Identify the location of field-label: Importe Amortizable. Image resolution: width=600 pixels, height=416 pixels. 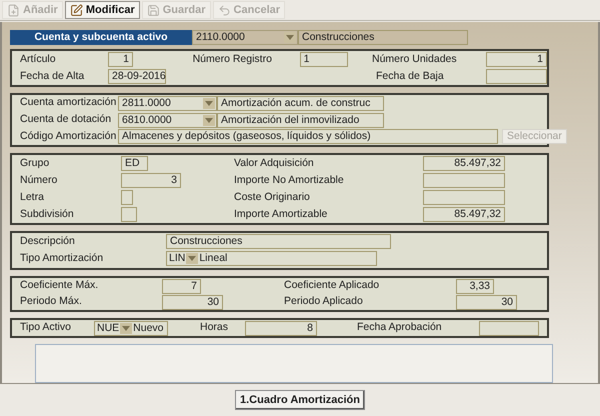
(281, 214).